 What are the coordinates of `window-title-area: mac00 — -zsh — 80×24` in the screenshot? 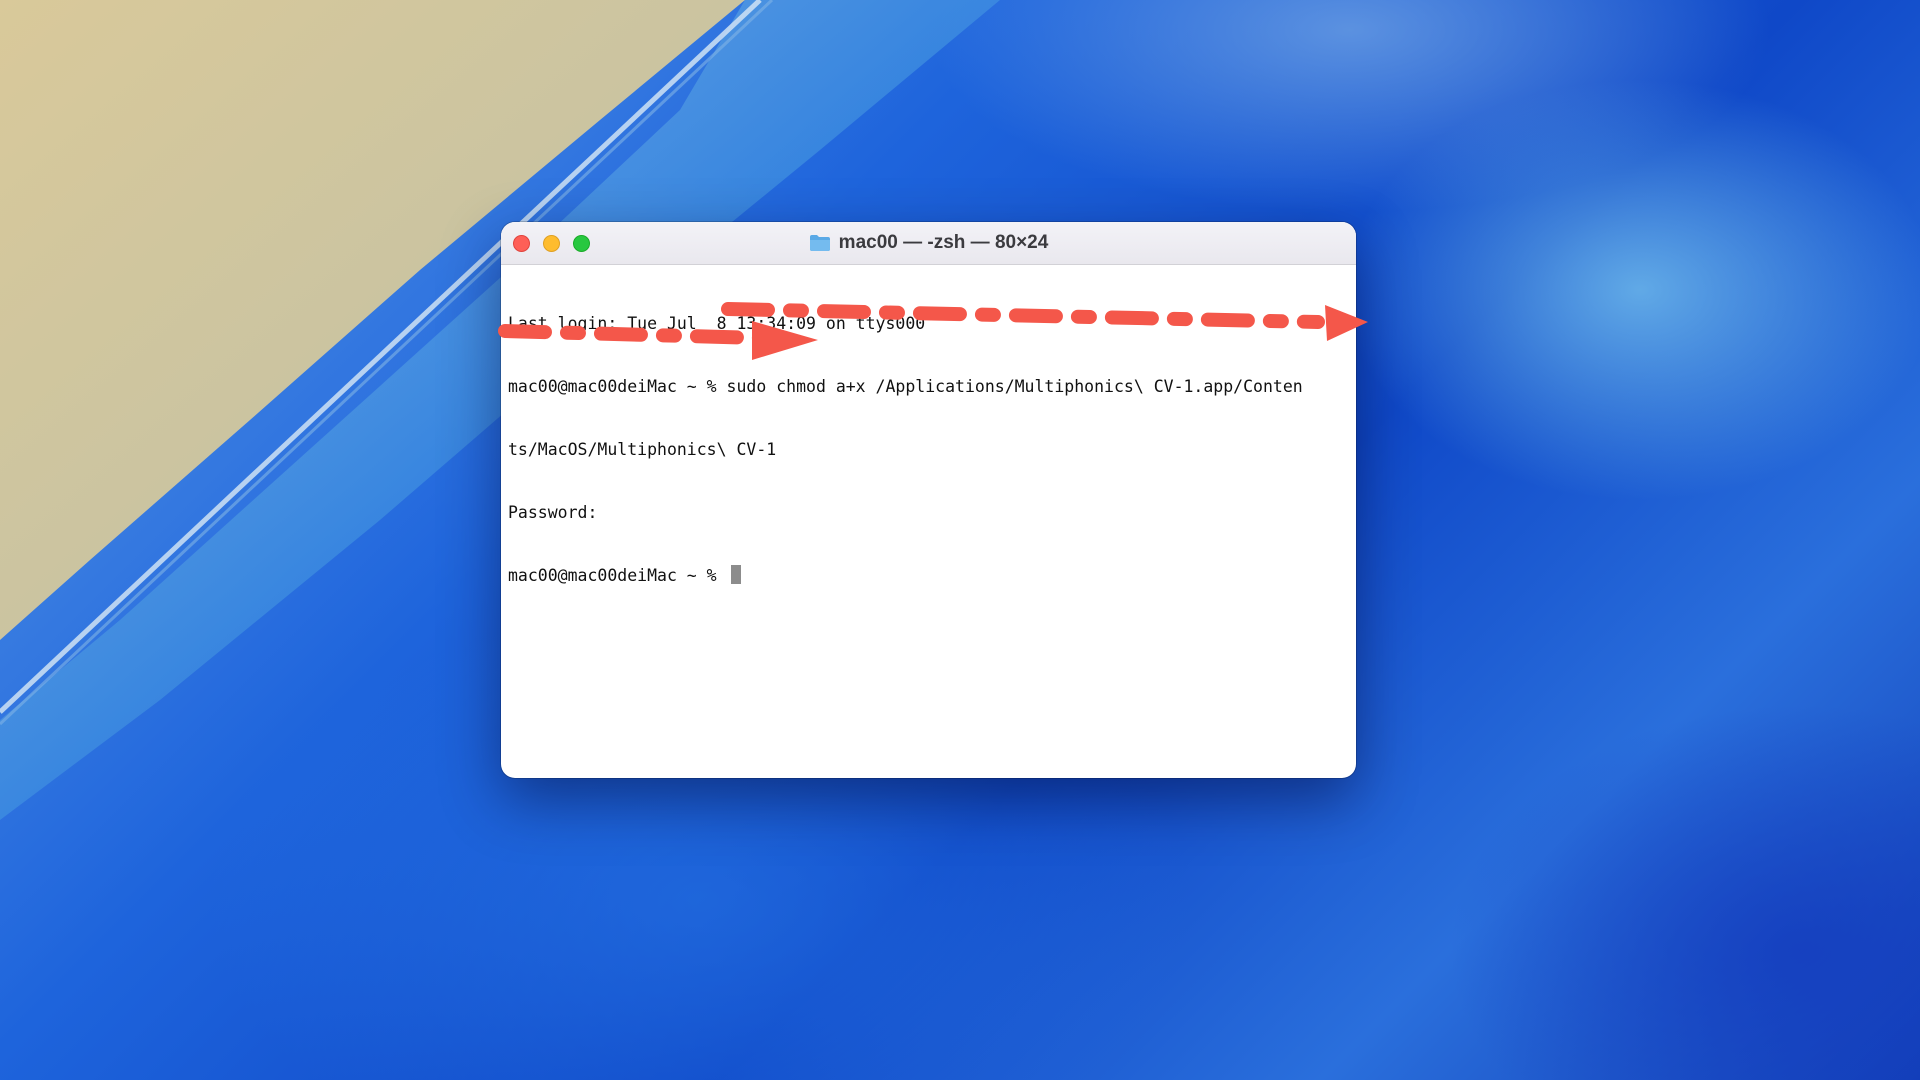 It's located at (928, 243).